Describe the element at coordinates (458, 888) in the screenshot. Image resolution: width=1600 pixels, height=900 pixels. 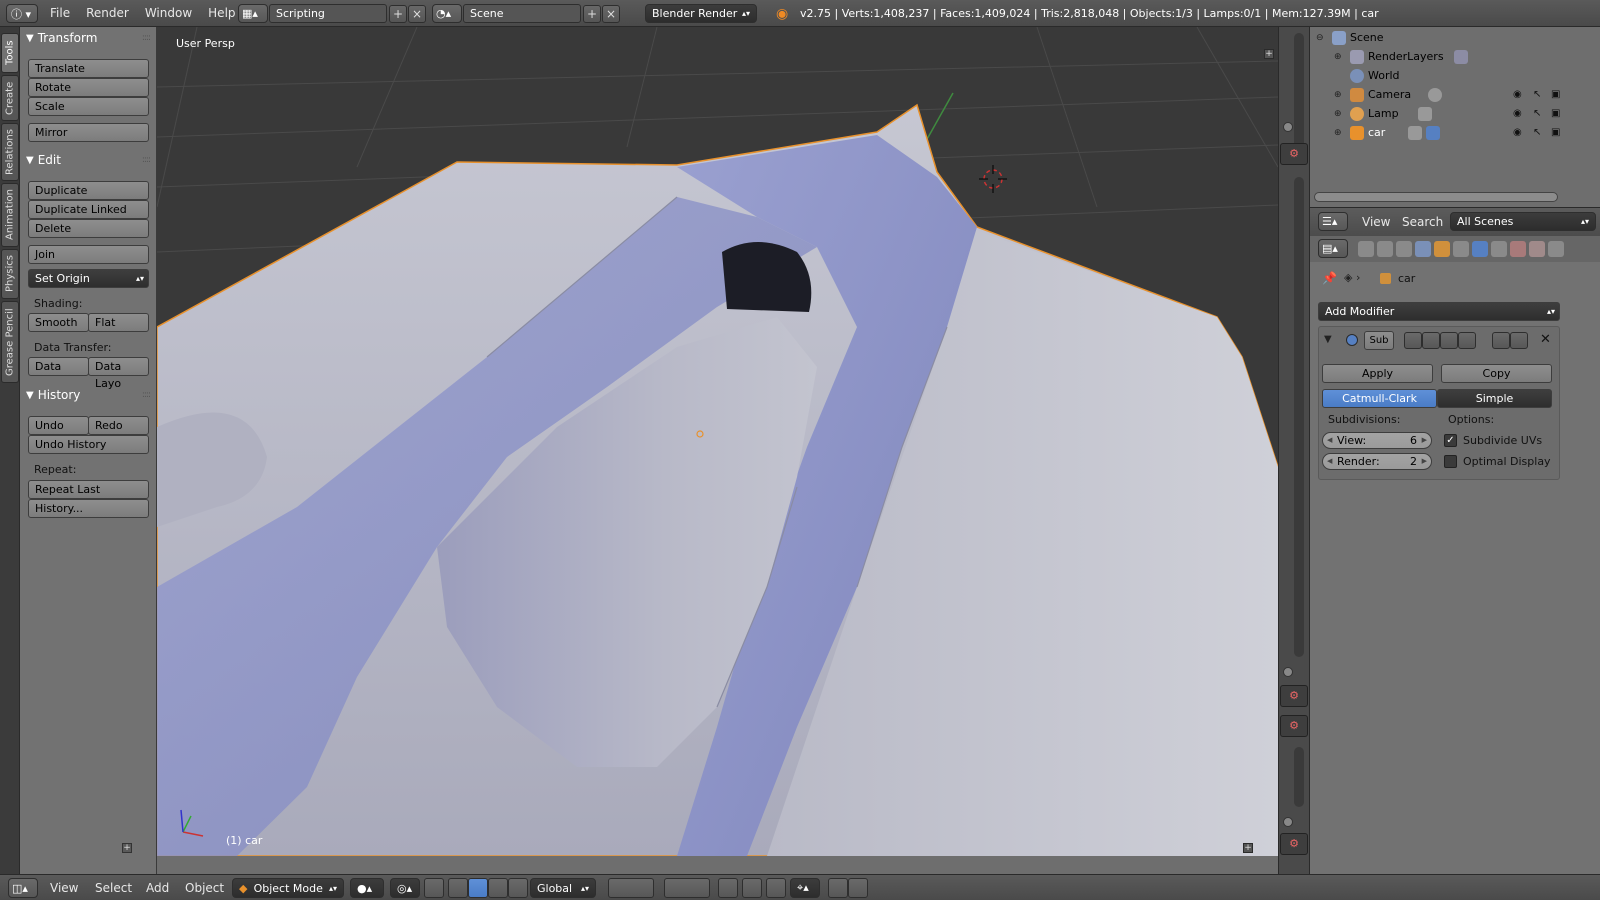
I see `translate-manipulator-icon` at that location.